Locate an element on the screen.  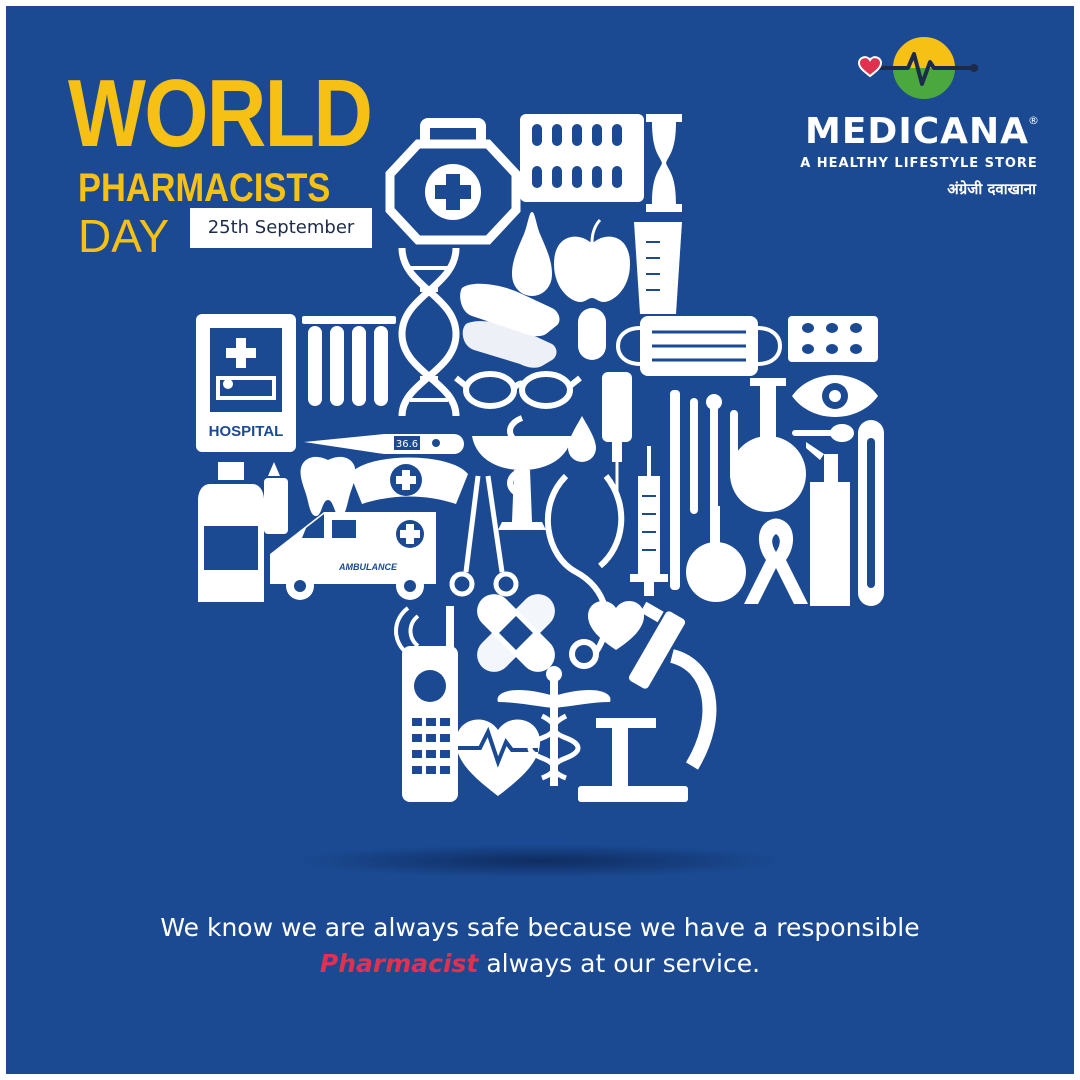
title-day: DAY is located at coordinates (124, 236).